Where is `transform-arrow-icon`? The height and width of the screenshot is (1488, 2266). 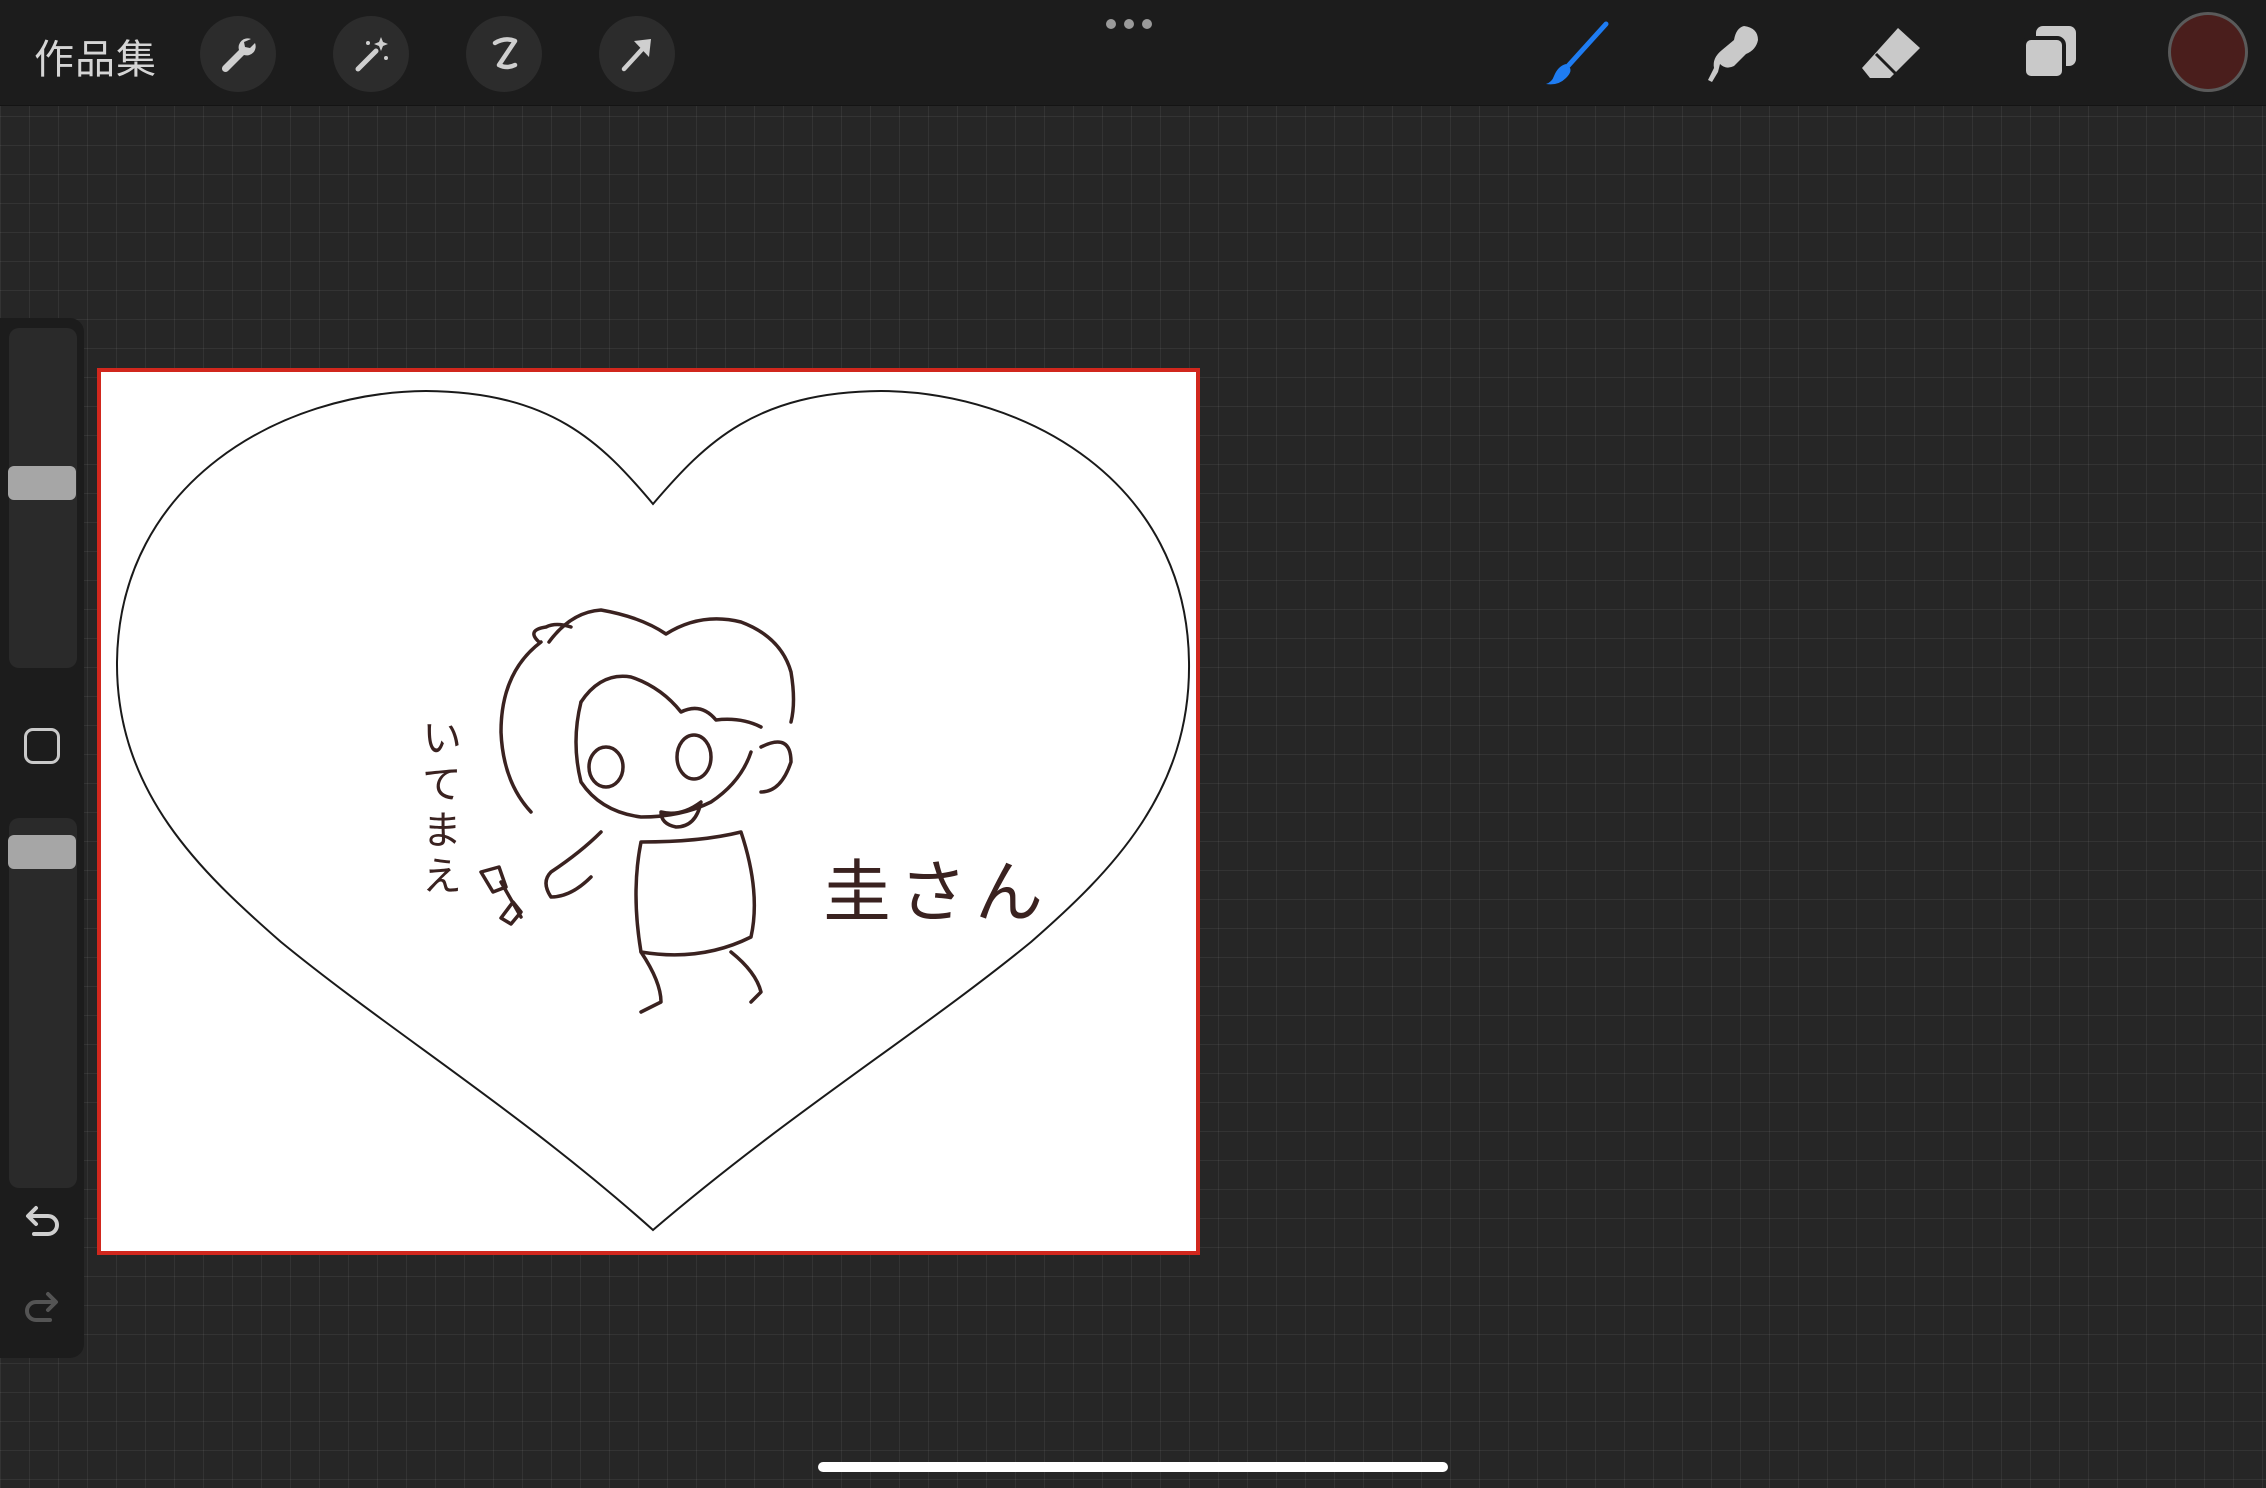
transform-arrow-icon is located at coordinates (636, 55).